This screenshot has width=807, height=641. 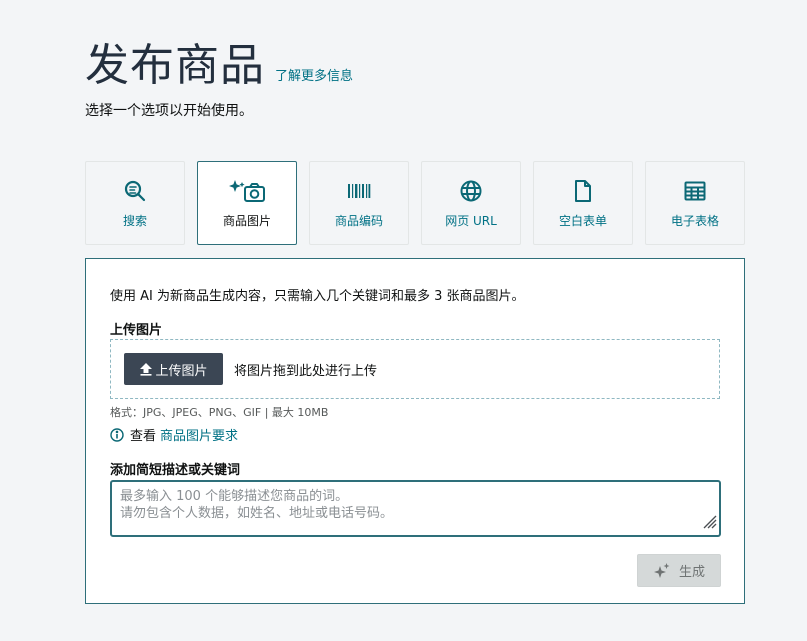 I want to click on tab-label: 网页 URL, so click(x=471, y=220).